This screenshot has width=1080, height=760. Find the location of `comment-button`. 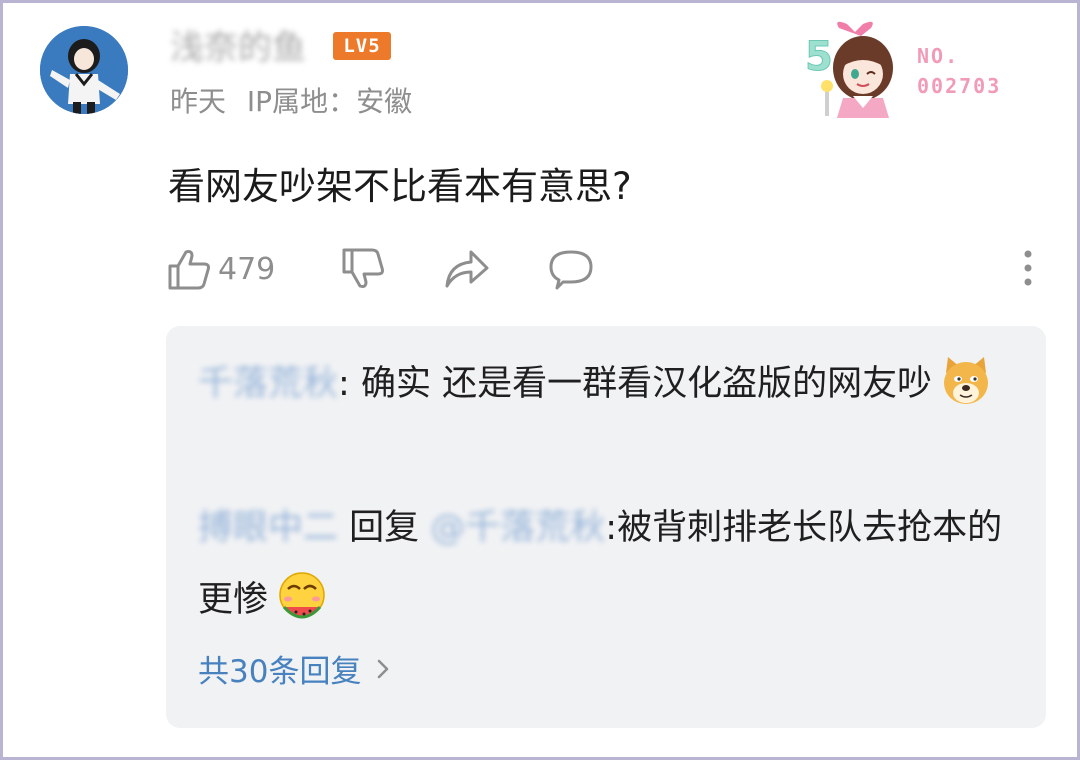

comment-button is located at coordinates (571, 269).